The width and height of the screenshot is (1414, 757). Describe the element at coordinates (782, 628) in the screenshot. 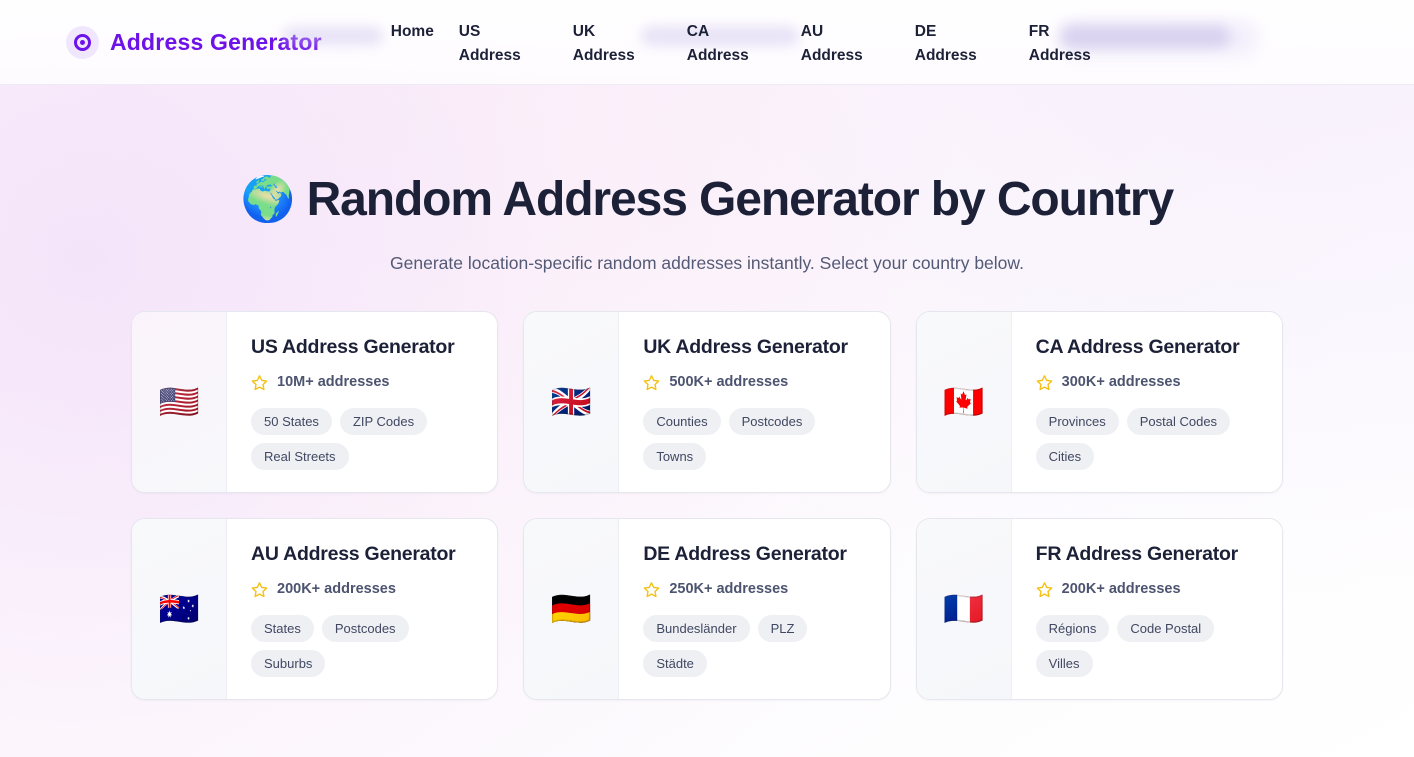

I see `tag: PLZ` at that location.